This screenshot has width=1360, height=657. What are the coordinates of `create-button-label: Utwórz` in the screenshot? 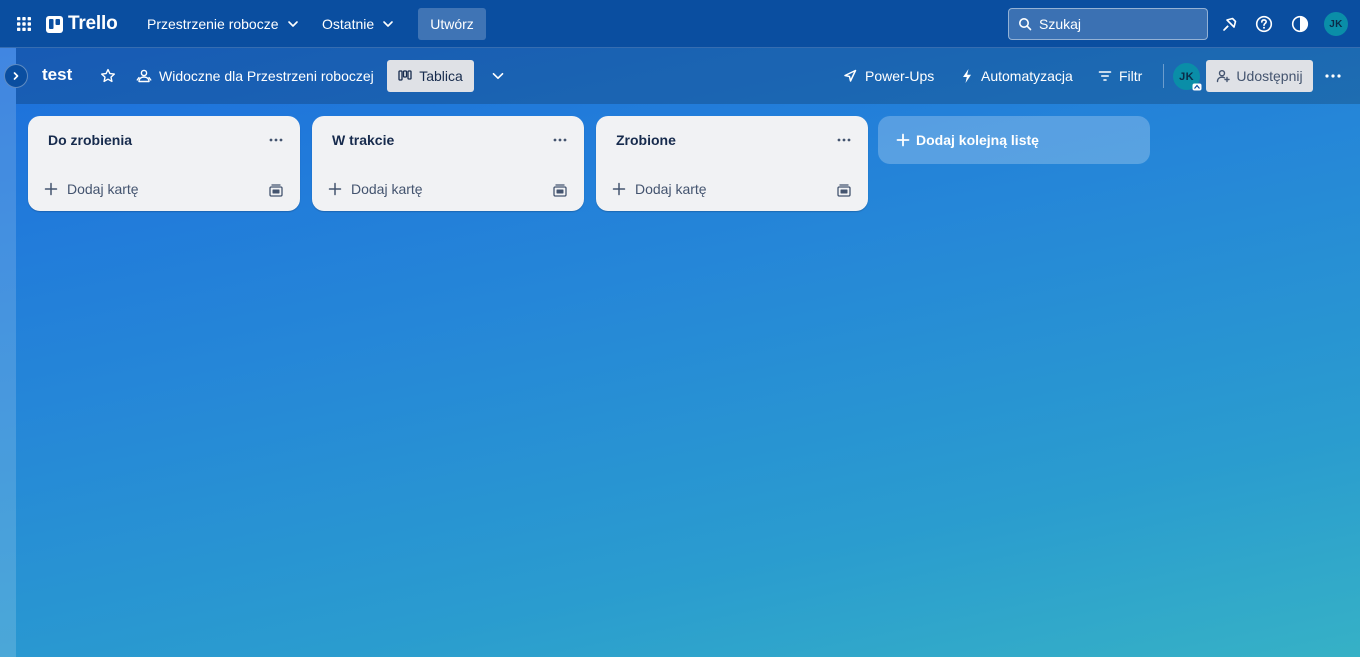 It's located at (452, 24).